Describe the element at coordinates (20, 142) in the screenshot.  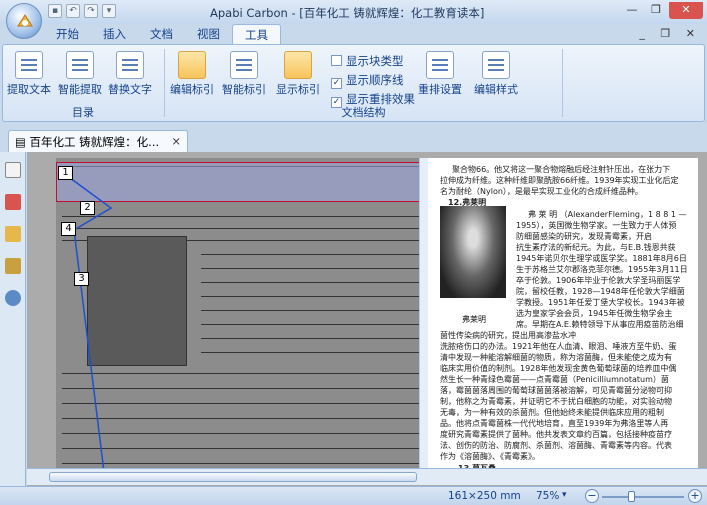
I see `document-icon: ▤` at that location.